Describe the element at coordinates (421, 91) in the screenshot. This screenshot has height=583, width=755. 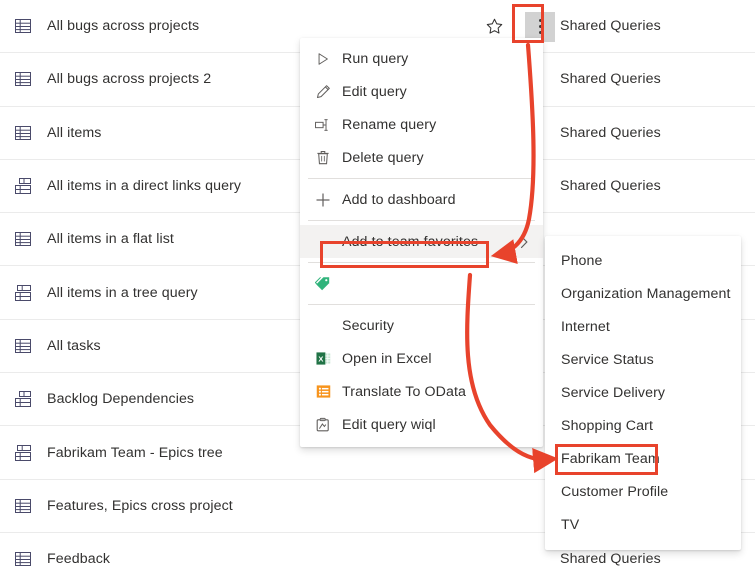
I see `menu-item-edit-query: Edit query` at that location.